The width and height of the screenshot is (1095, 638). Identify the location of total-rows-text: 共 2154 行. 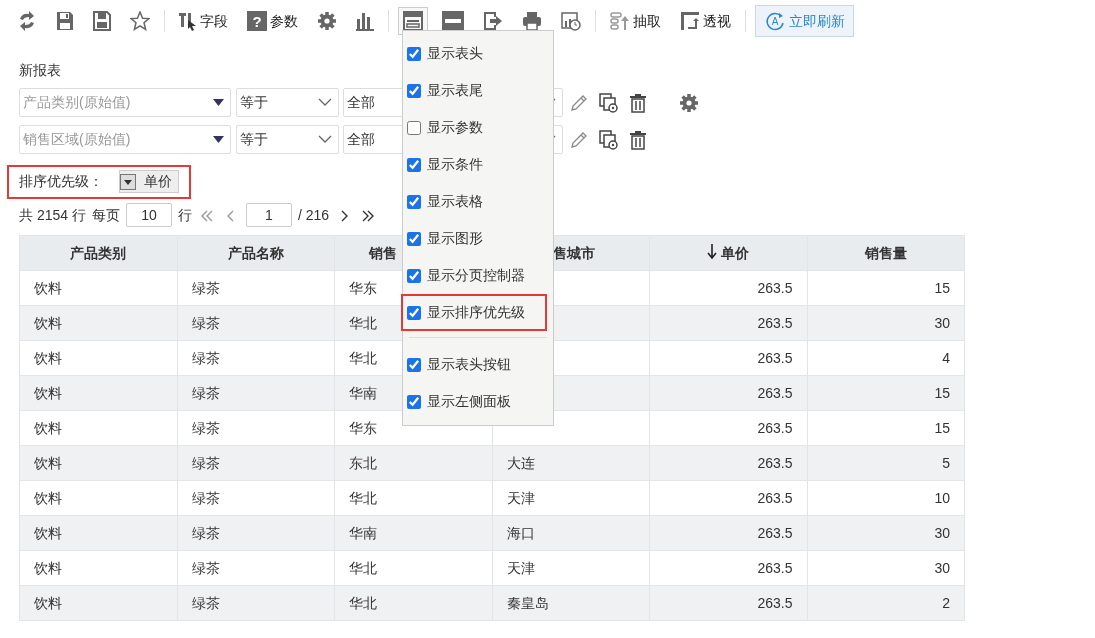
(52, 215).